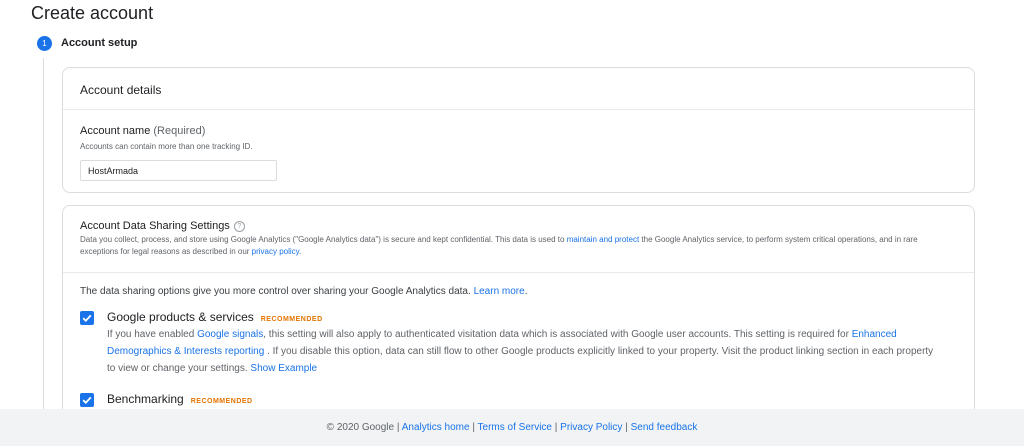 The width and height of the screenshot is (1024, 446). Describe the element at coordinates (664, 427) in the screenshot. I see `send-feedback-link: Send feedback` at that location.